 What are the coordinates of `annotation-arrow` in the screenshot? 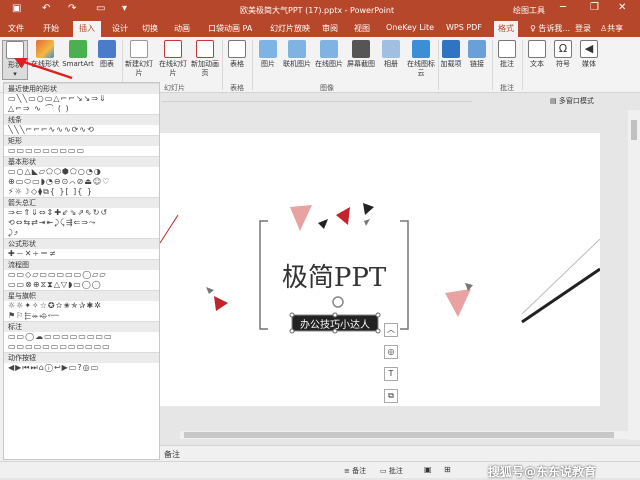 It's located at (43, 69).